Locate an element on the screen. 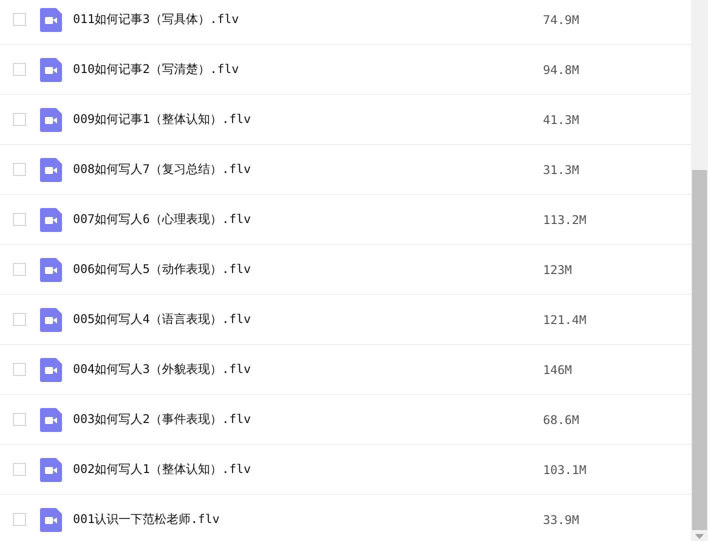  file-size: 146M is located at coordinates (557, 369).